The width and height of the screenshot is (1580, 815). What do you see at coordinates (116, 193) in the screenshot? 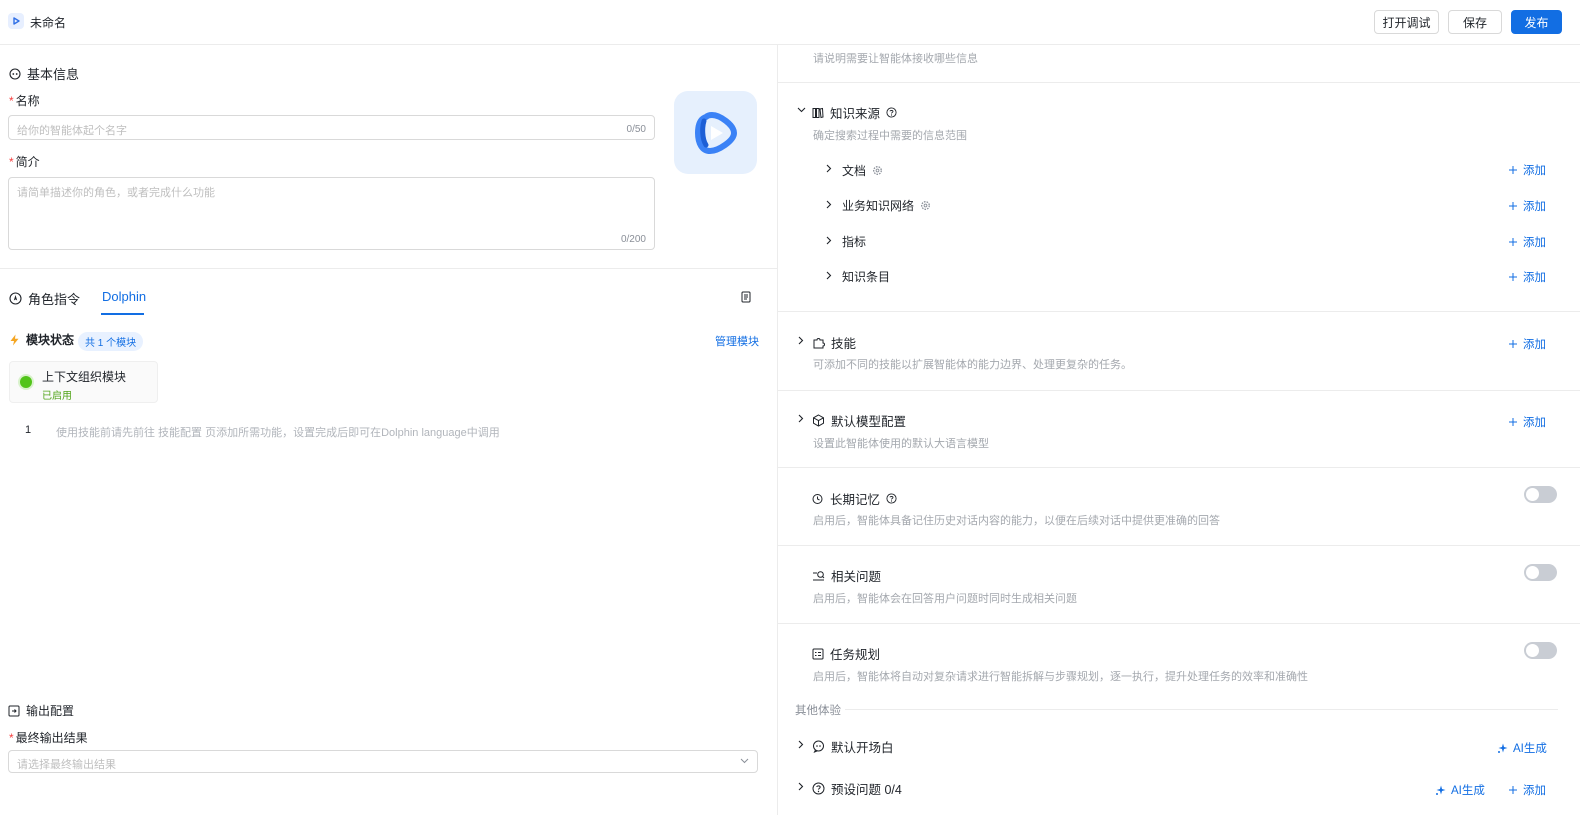
I see `intro-placeholder: 请简单描述你的角色，或者完成什么功能` at bounding box center [116, 193].